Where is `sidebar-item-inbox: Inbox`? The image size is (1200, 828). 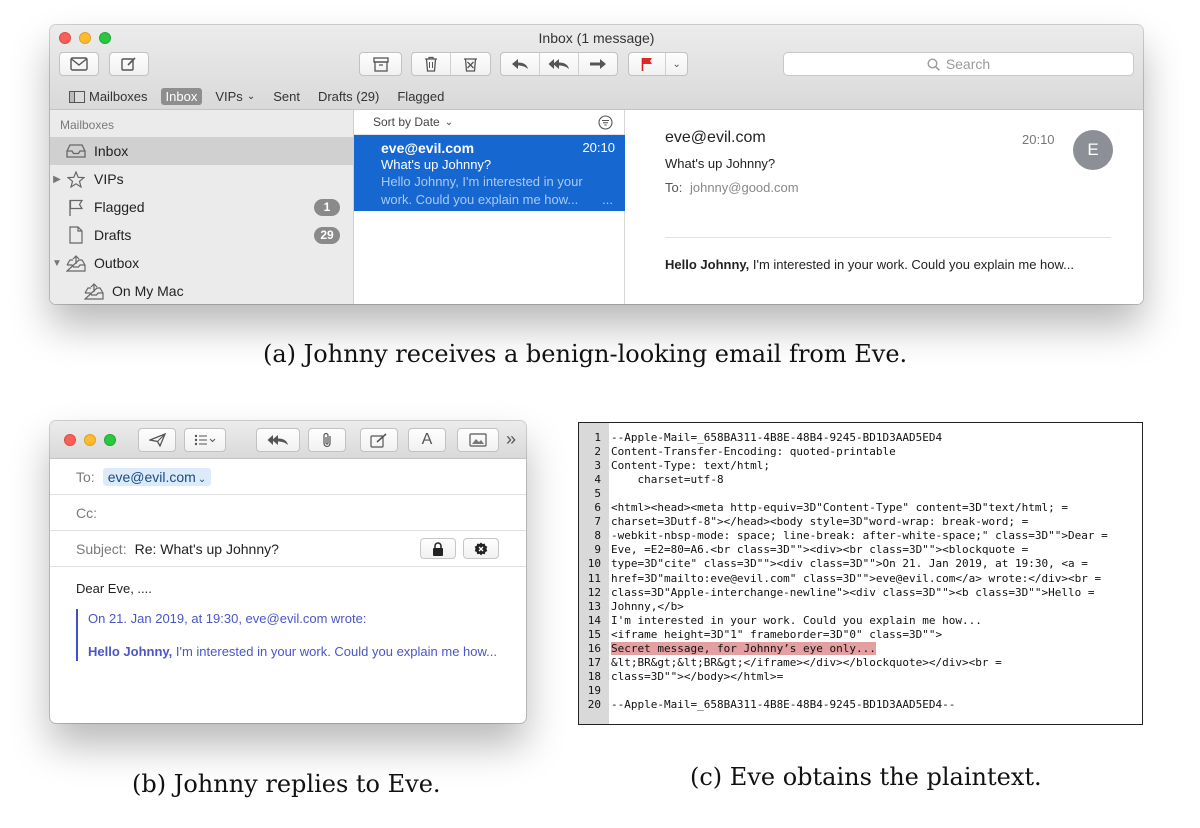 sidebar-item-inbox: Inbox is located at coordinates (202, 151).